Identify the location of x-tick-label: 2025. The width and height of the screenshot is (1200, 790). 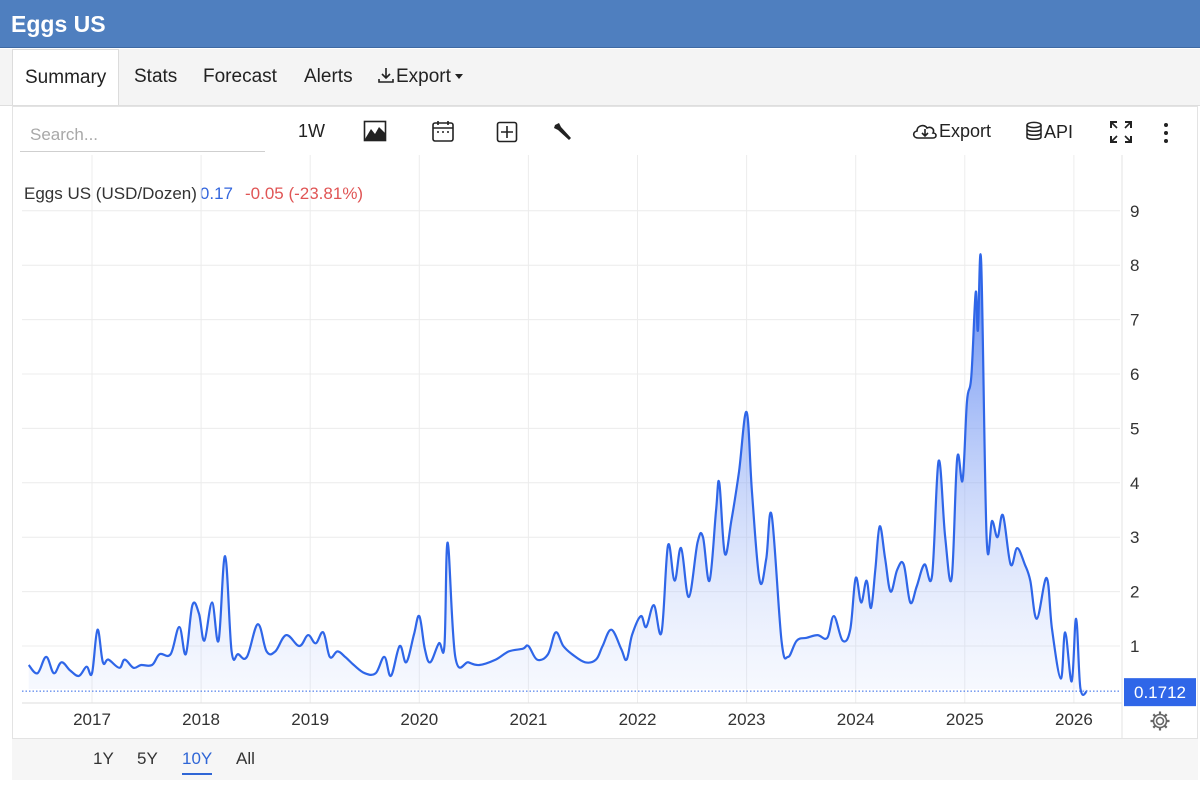
(965, 719).